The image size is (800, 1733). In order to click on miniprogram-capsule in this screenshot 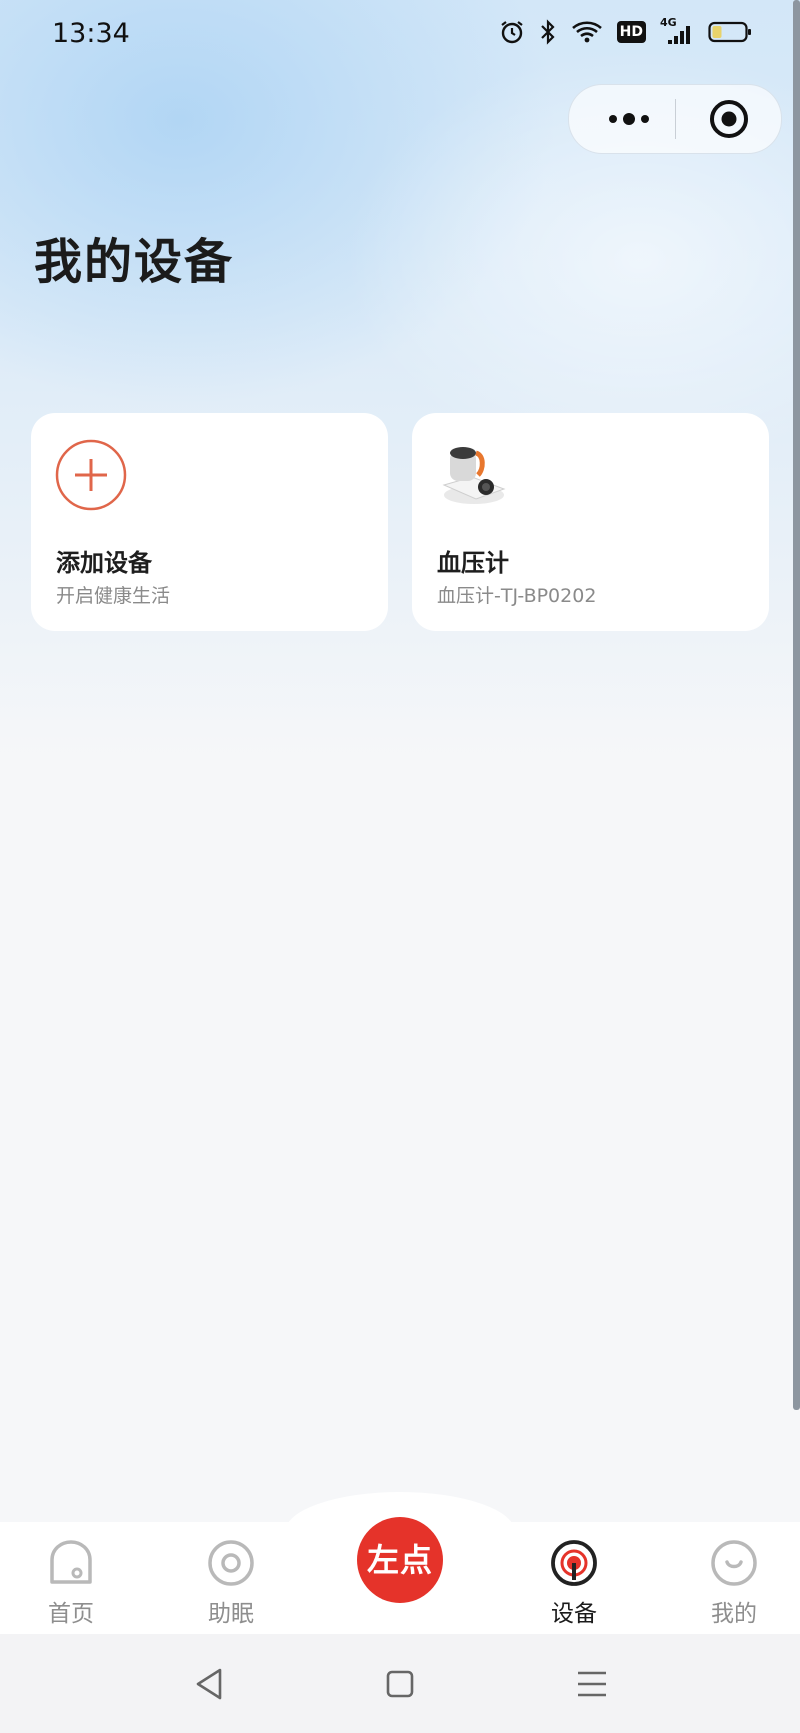, I will do `click(675, 119)`.